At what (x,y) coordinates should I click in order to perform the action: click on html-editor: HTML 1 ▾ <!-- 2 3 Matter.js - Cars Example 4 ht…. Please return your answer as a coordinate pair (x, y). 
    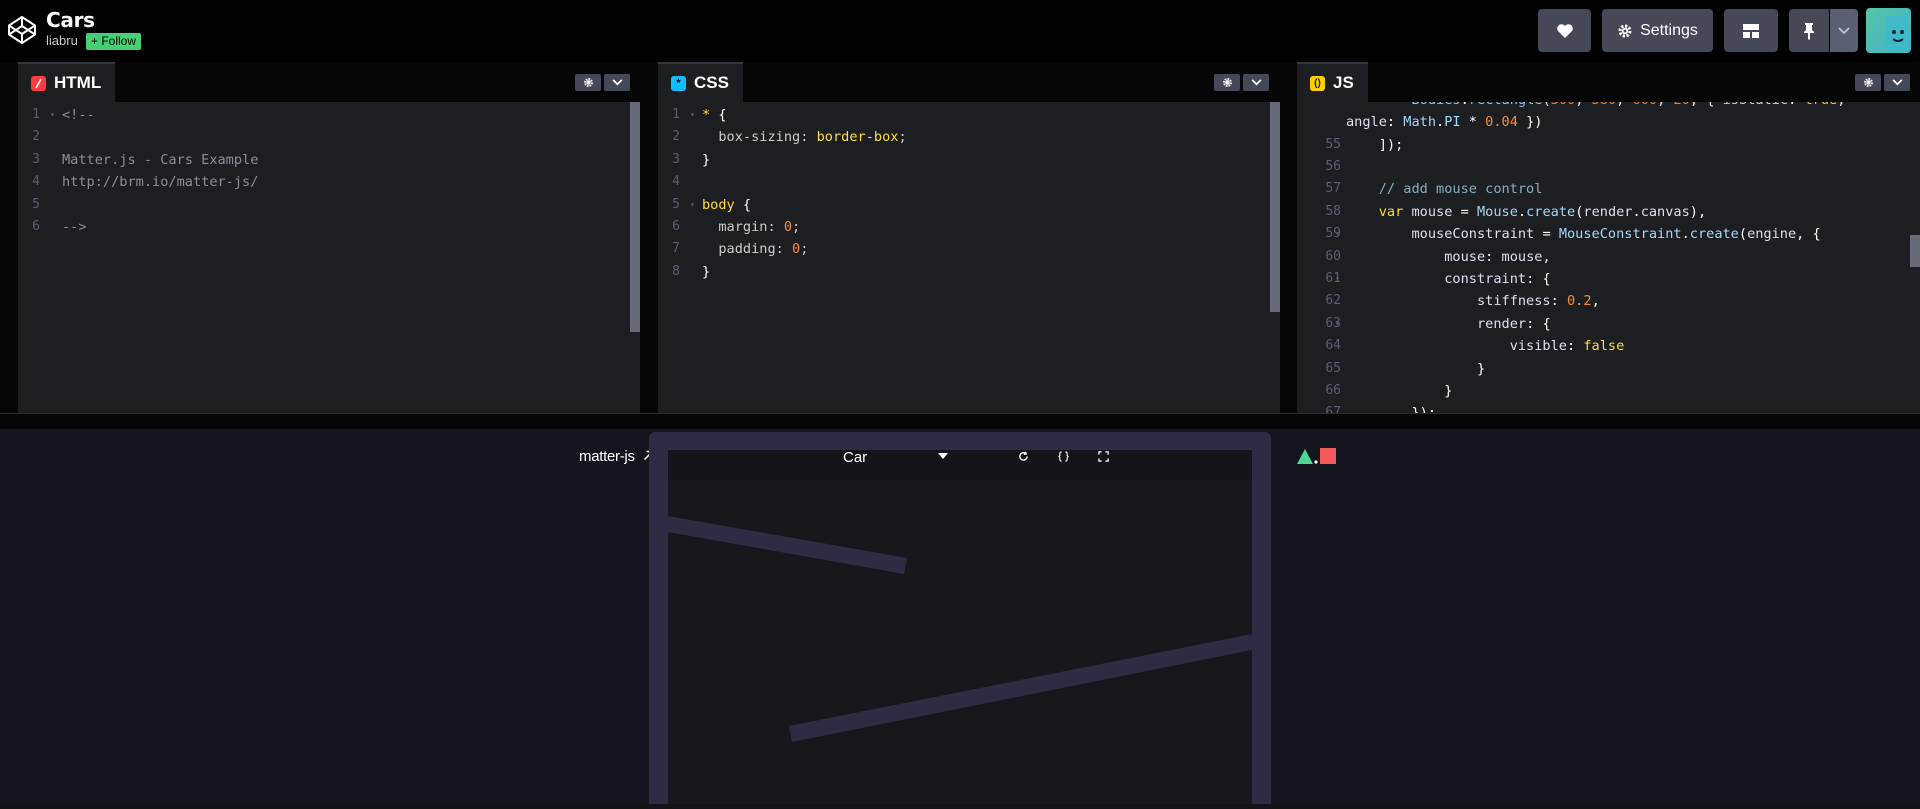
    Looking at the image, I should click on (329, 237).